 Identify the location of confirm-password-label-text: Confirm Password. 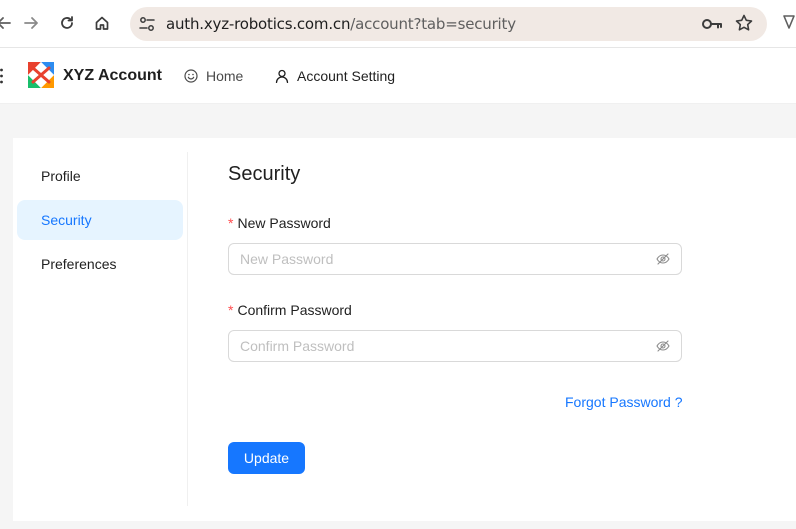
(294, 310).